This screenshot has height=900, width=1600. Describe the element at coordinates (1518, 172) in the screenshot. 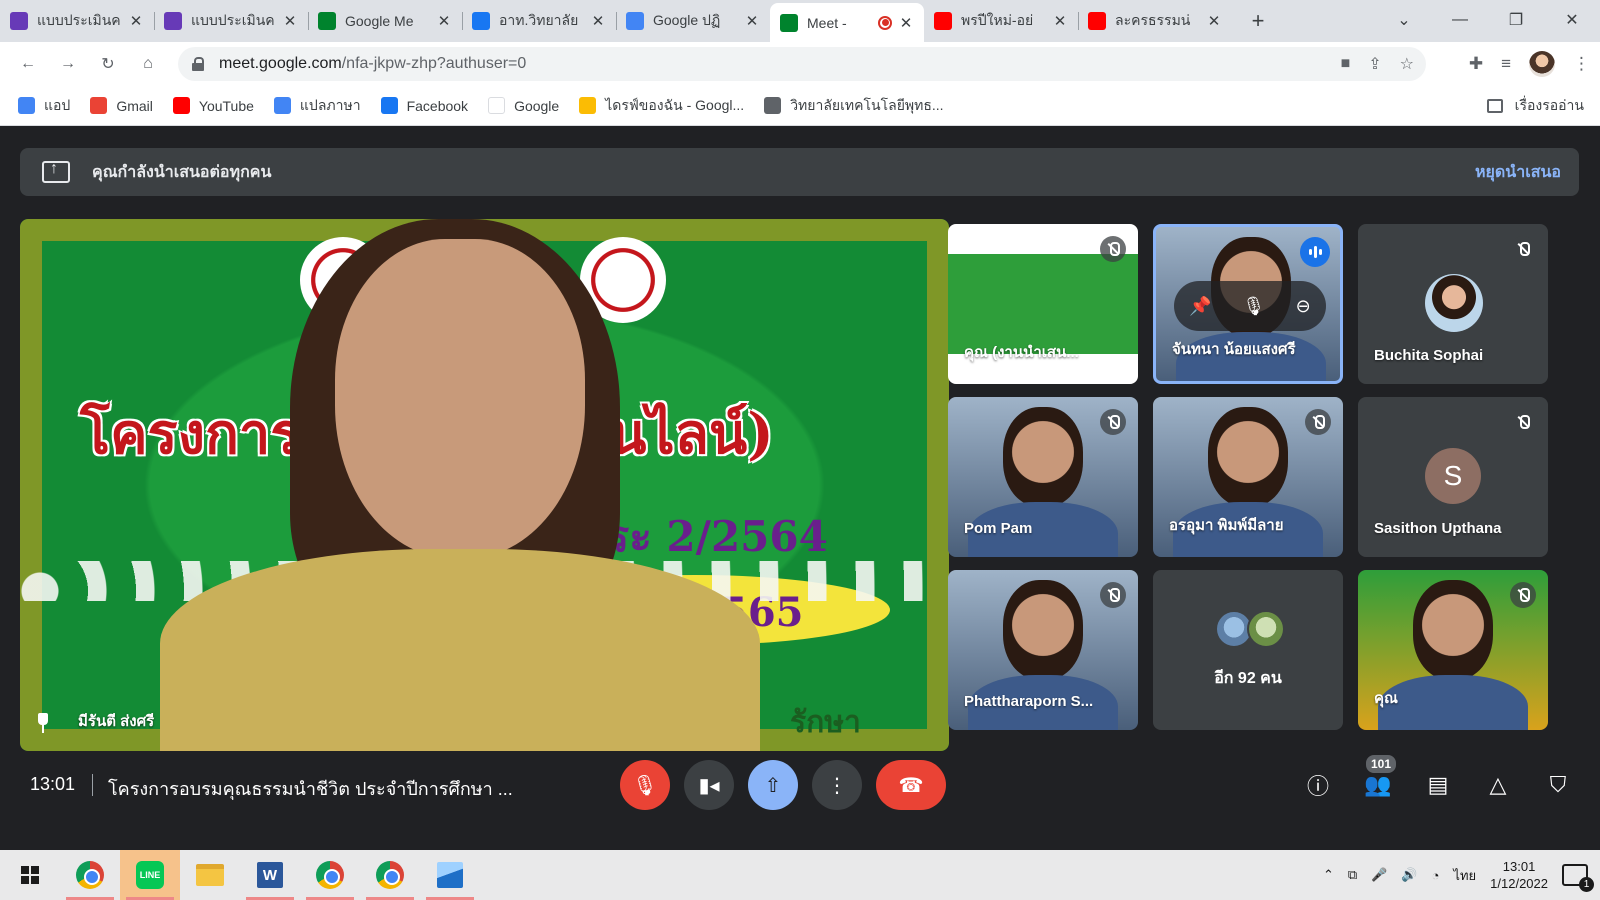

I see `stop-presenting-button: หยุดนำเสนอ` at that location.